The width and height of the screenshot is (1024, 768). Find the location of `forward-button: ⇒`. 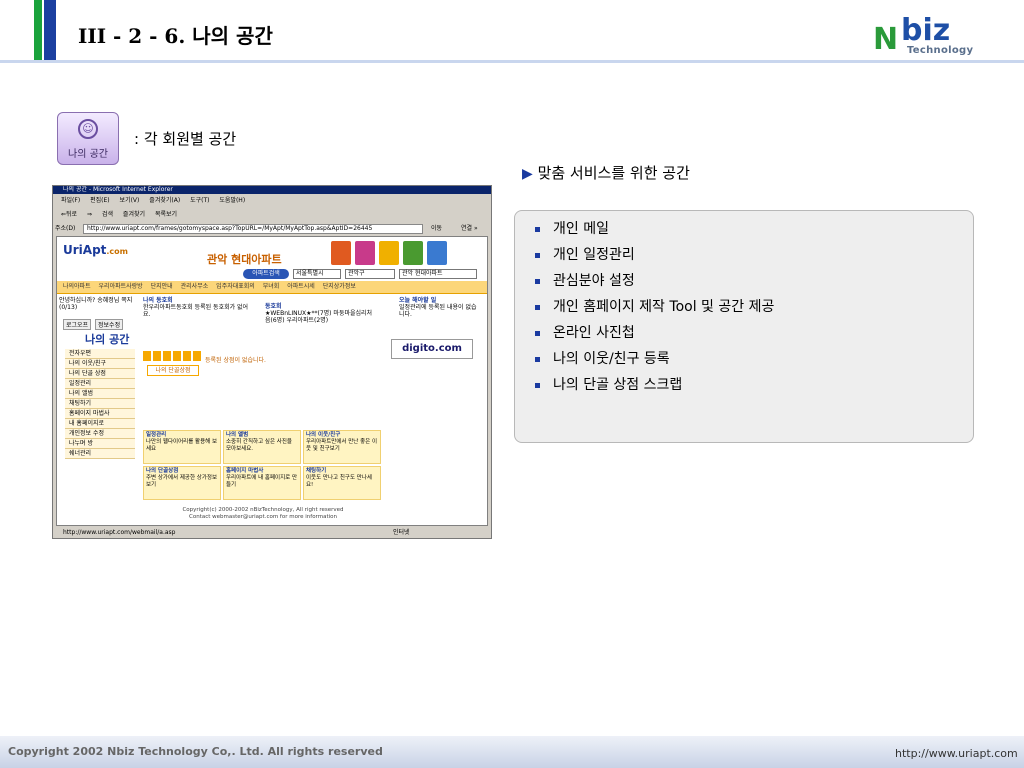

forward-button: ⇒ is located at coordinates (89, 214).